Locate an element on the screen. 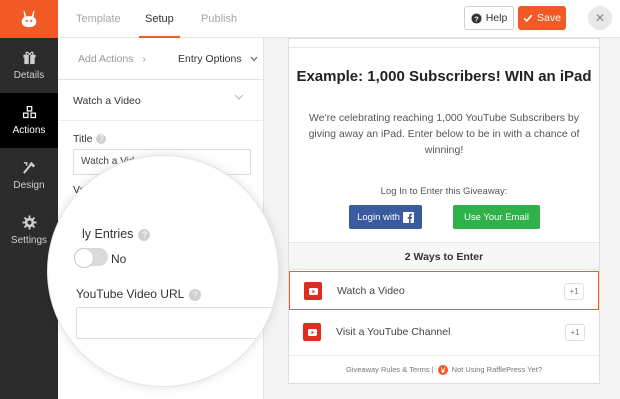  card-top-strip is located at coordinates (444, 43).